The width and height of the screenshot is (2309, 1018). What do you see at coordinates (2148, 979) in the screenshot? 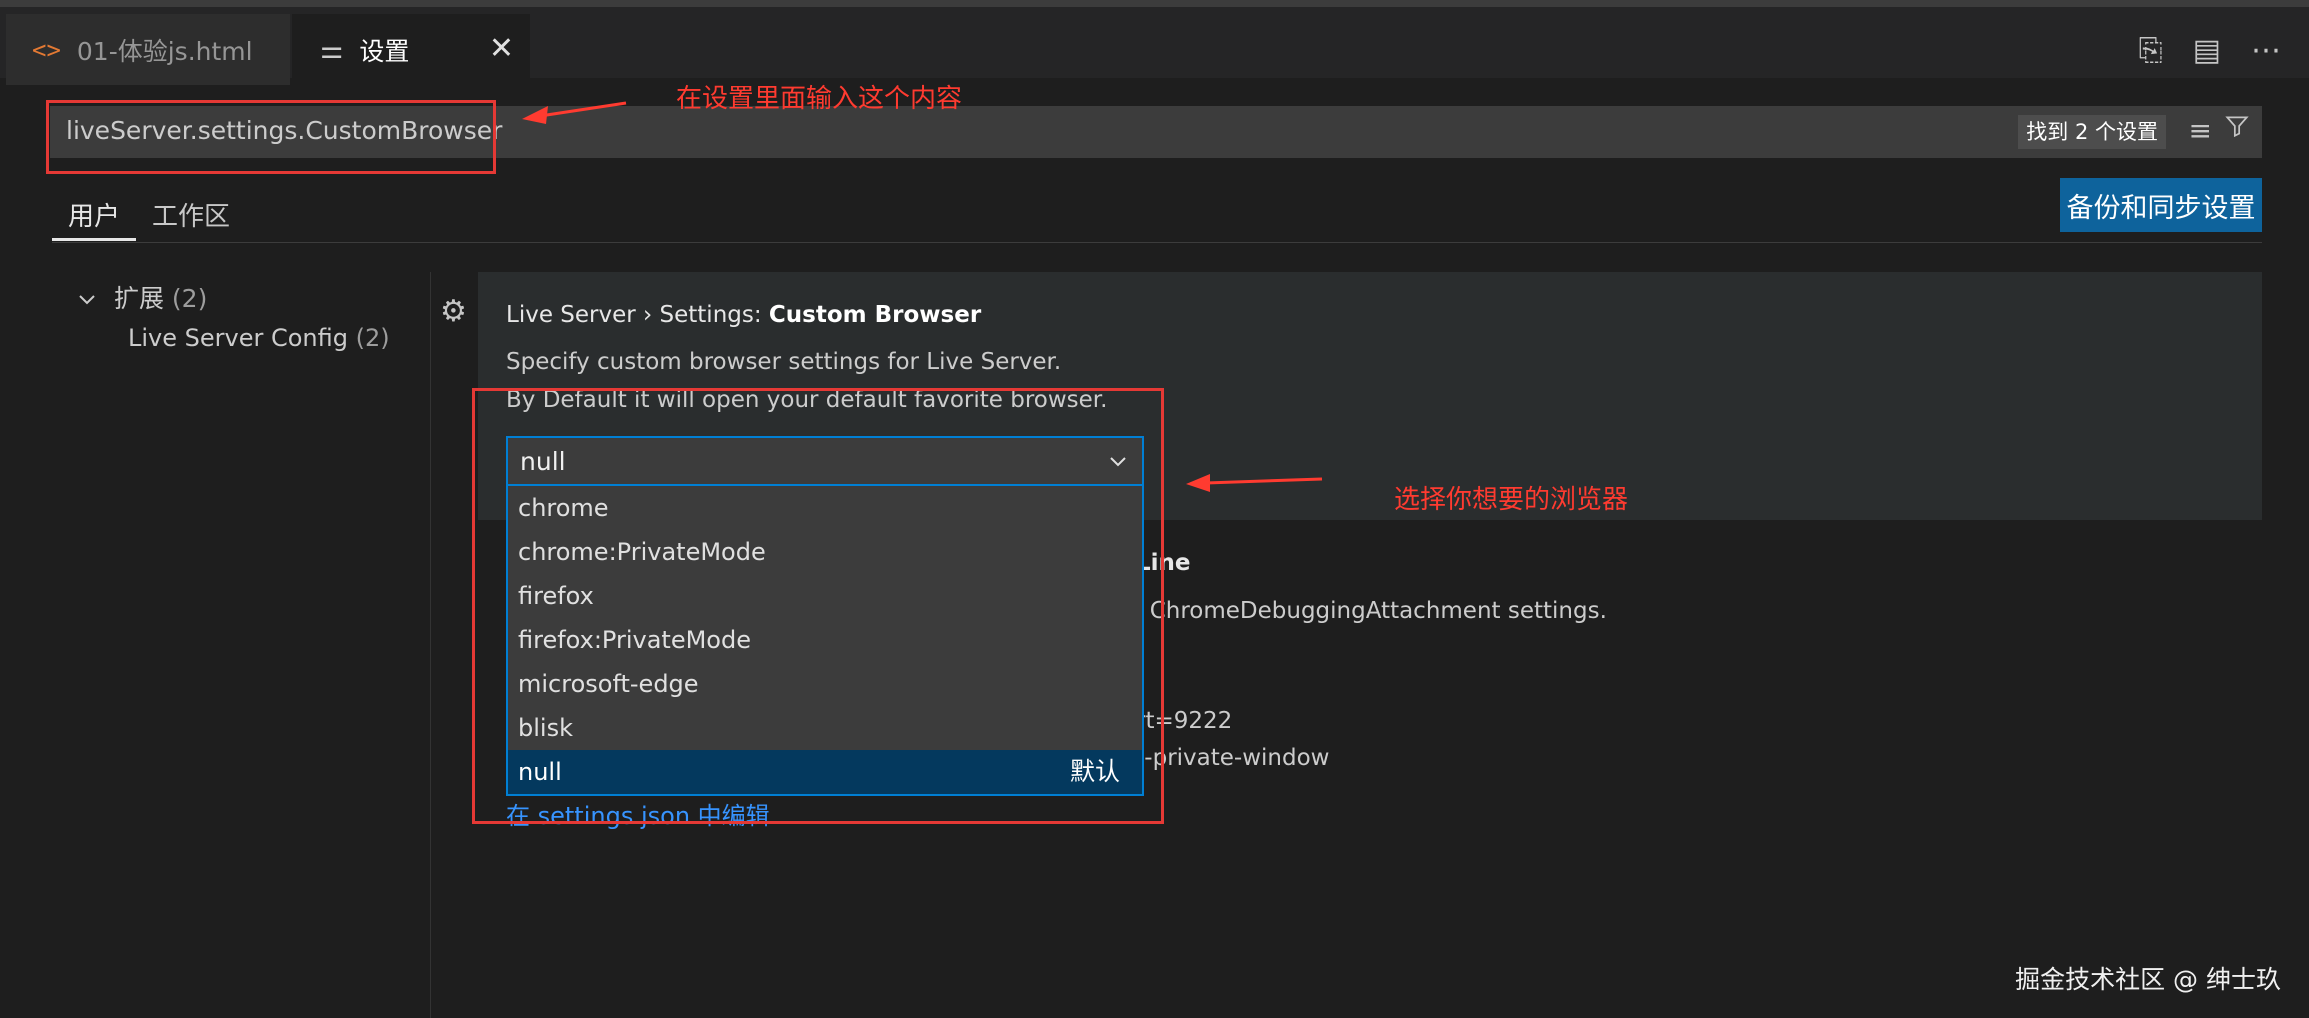
I see `watermark: 掘金技术社区 @ 绅士玖` at bounding box center [2148, 979].